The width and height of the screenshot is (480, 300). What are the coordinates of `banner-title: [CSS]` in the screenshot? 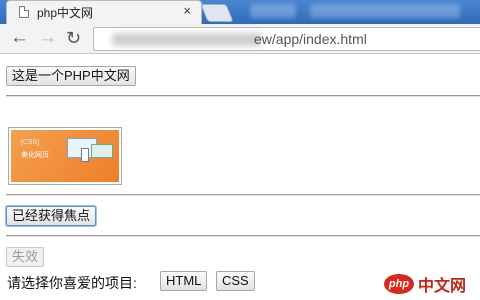 It's located at (30, 142).